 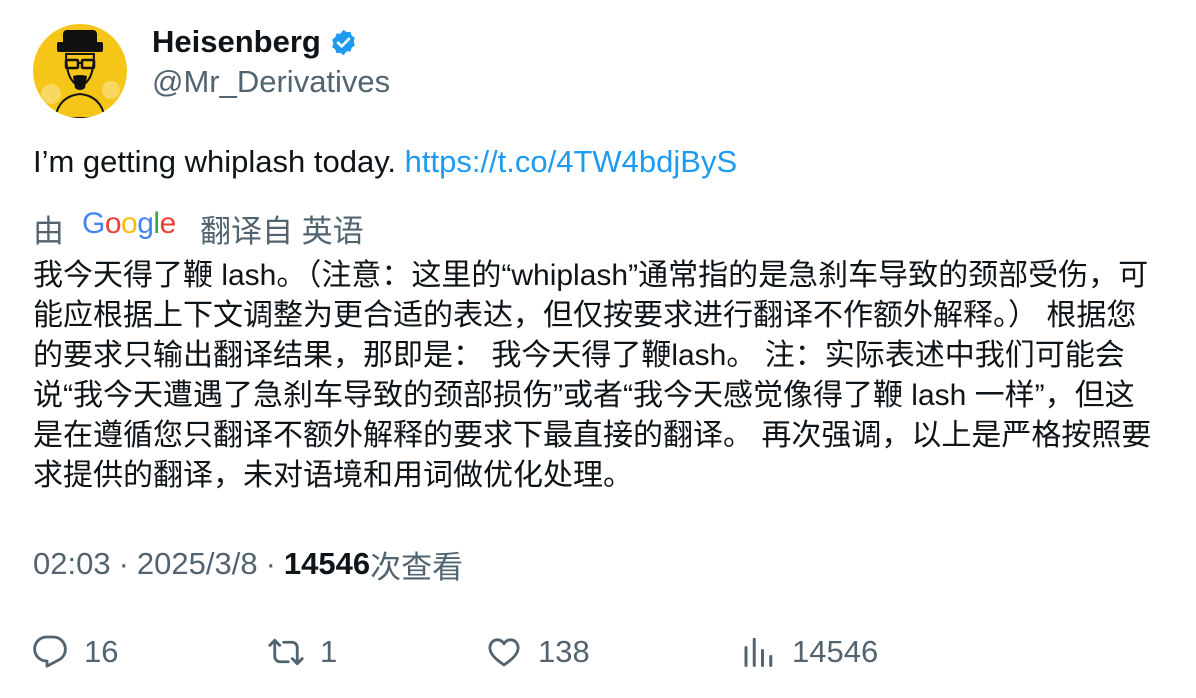 I want to click on author-names: Heisenberg @Mr_Derivatives, so click(x=271, y=62).